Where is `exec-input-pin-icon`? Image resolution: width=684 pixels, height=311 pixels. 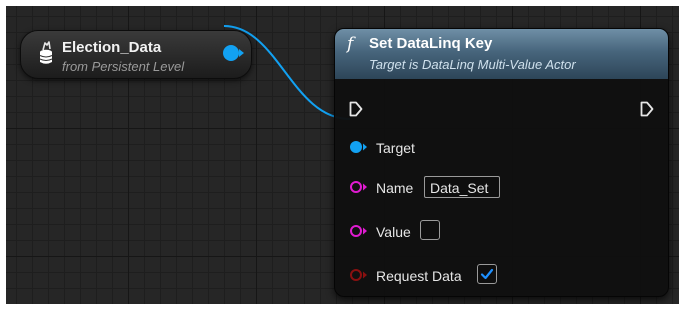
exec-input-pin-icon is located at coordinates (356, 109).